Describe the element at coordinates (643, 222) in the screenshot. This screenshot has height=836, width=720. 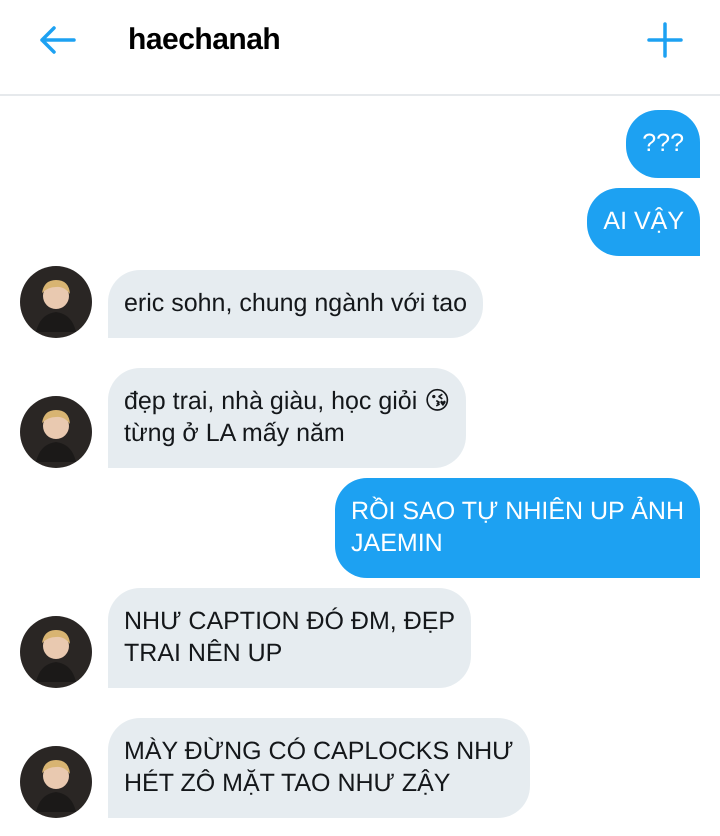
I see `sent-message: AI VẬY` at that location.